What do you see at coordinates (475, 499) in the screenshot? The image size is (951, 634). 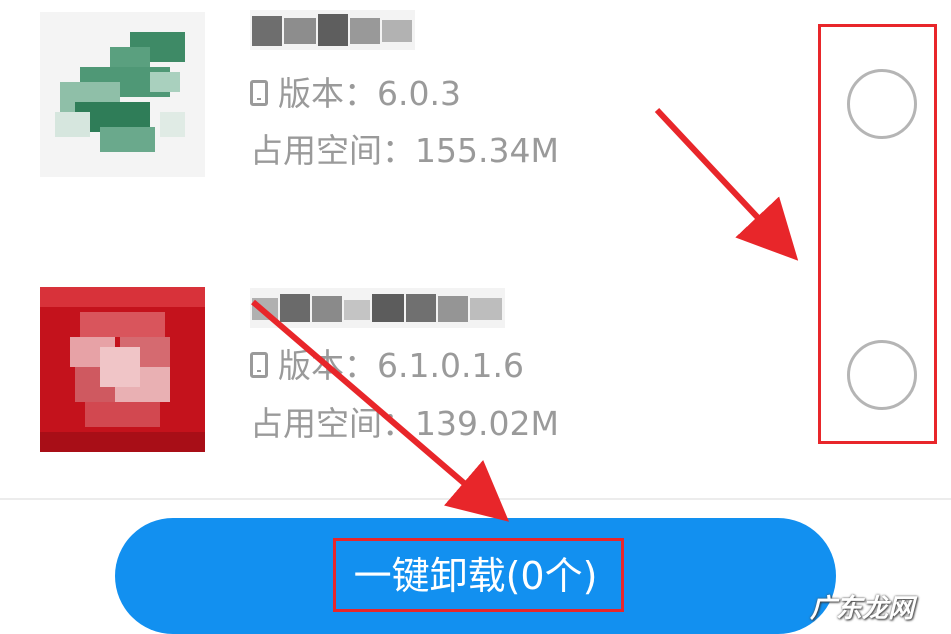 I see `divider` at bounding box center [475, 499].